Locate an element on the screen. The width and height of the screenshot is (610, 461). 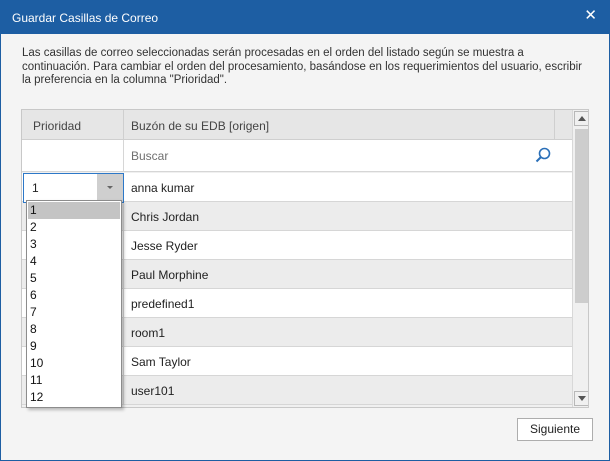
search-icon is located at coordinates (543, 155).